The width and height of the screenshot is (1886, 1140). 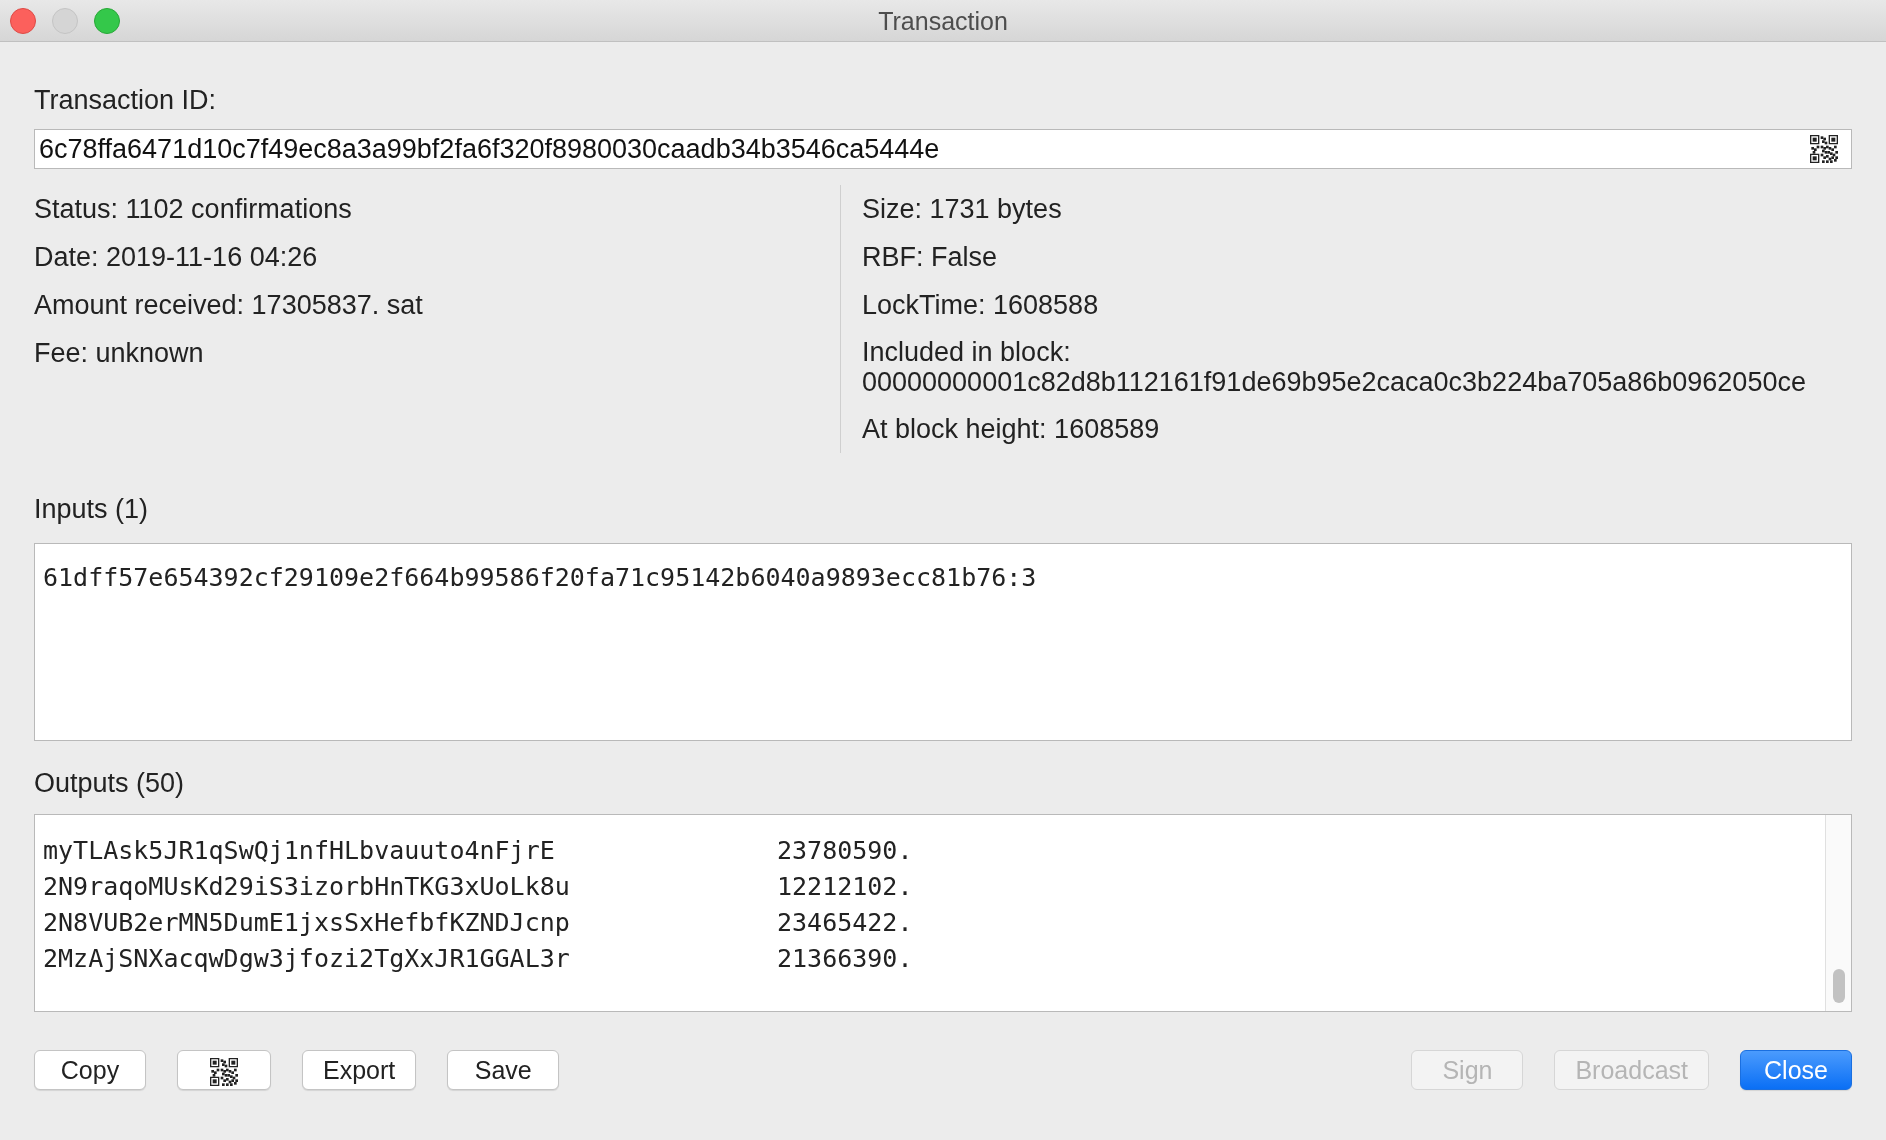 What do you see at coordinates (845, 850) in the screenshot?
I see `output-amount: 23780590.` at bounding box center [845, 850].